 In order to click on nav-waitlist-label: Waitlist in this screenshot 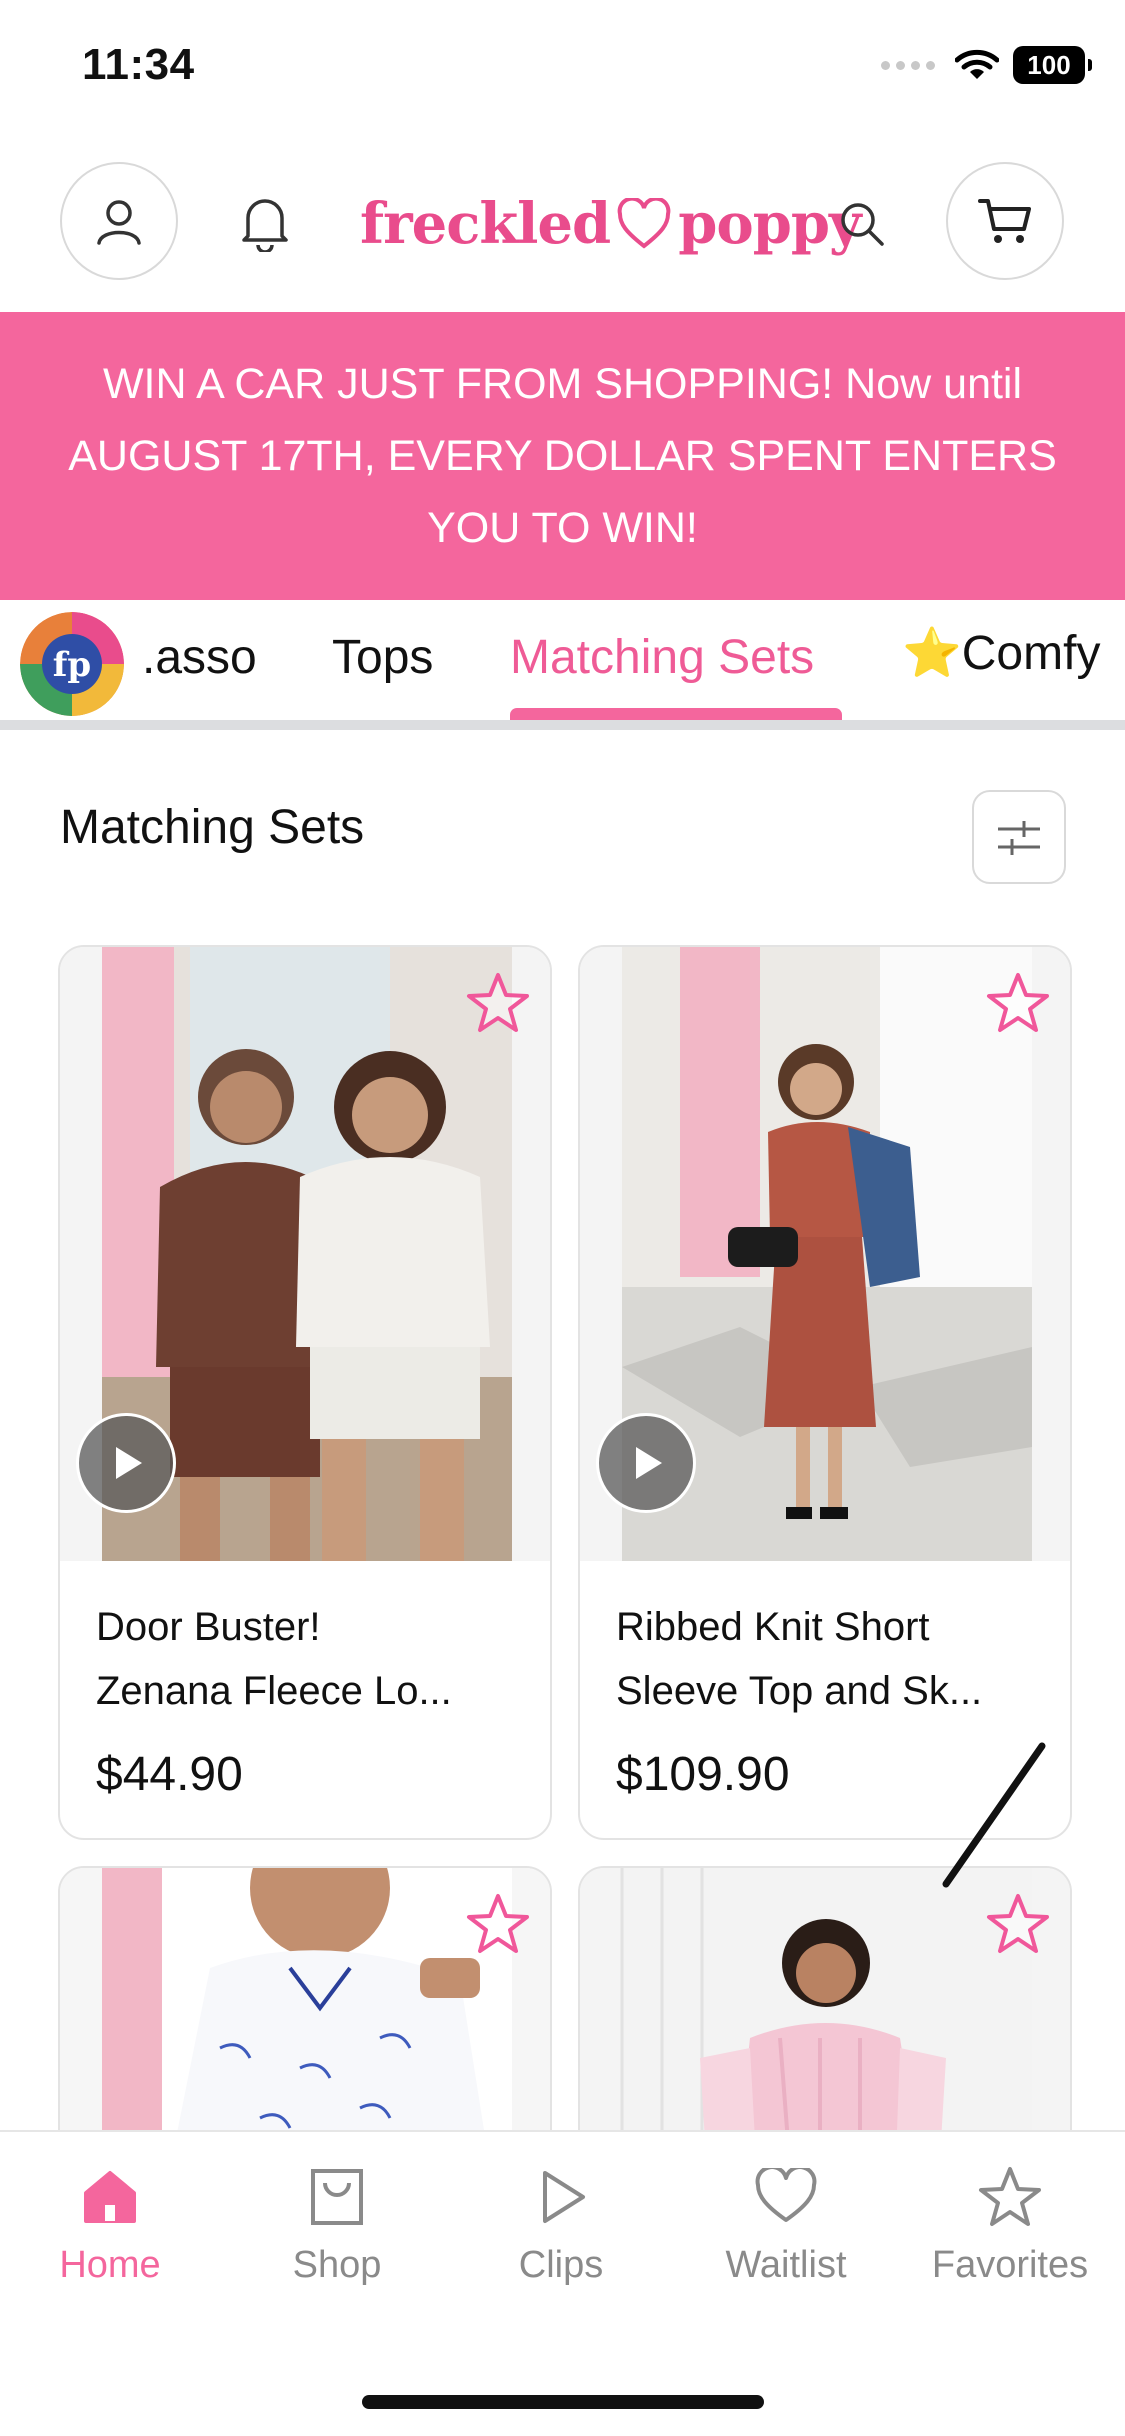, I will do `click(786, 2265)`.